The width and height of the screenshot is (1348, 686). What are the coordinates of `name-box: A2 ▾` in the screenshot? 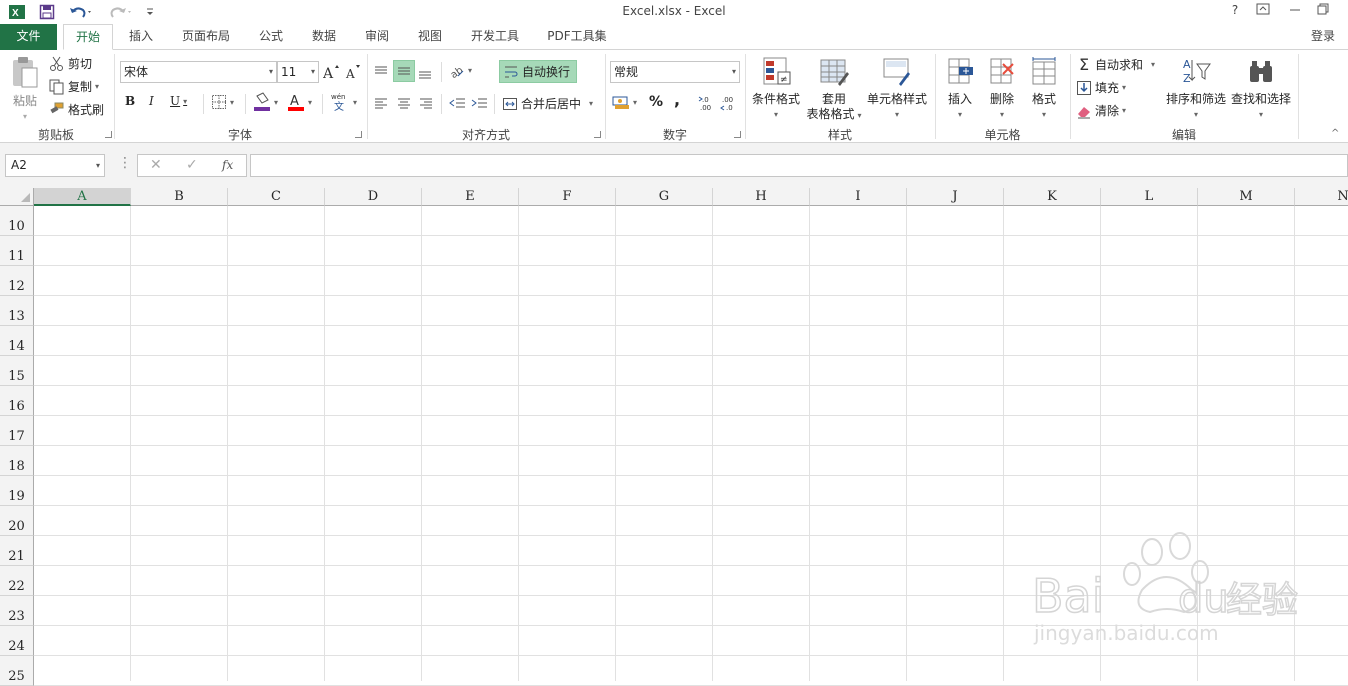 It's located at (55, 165).